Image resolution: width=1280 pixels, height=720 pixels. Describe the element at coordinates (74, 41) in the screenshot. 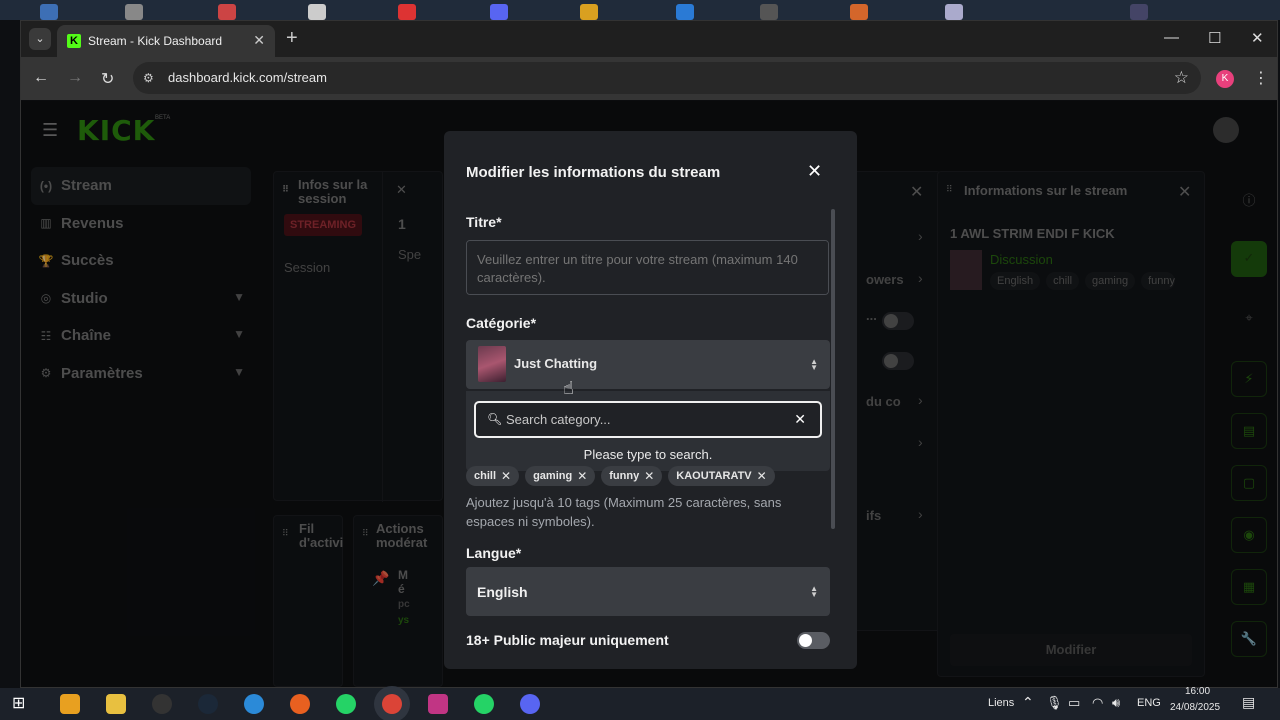

I see `kick-favicon-icon: K` at that location.